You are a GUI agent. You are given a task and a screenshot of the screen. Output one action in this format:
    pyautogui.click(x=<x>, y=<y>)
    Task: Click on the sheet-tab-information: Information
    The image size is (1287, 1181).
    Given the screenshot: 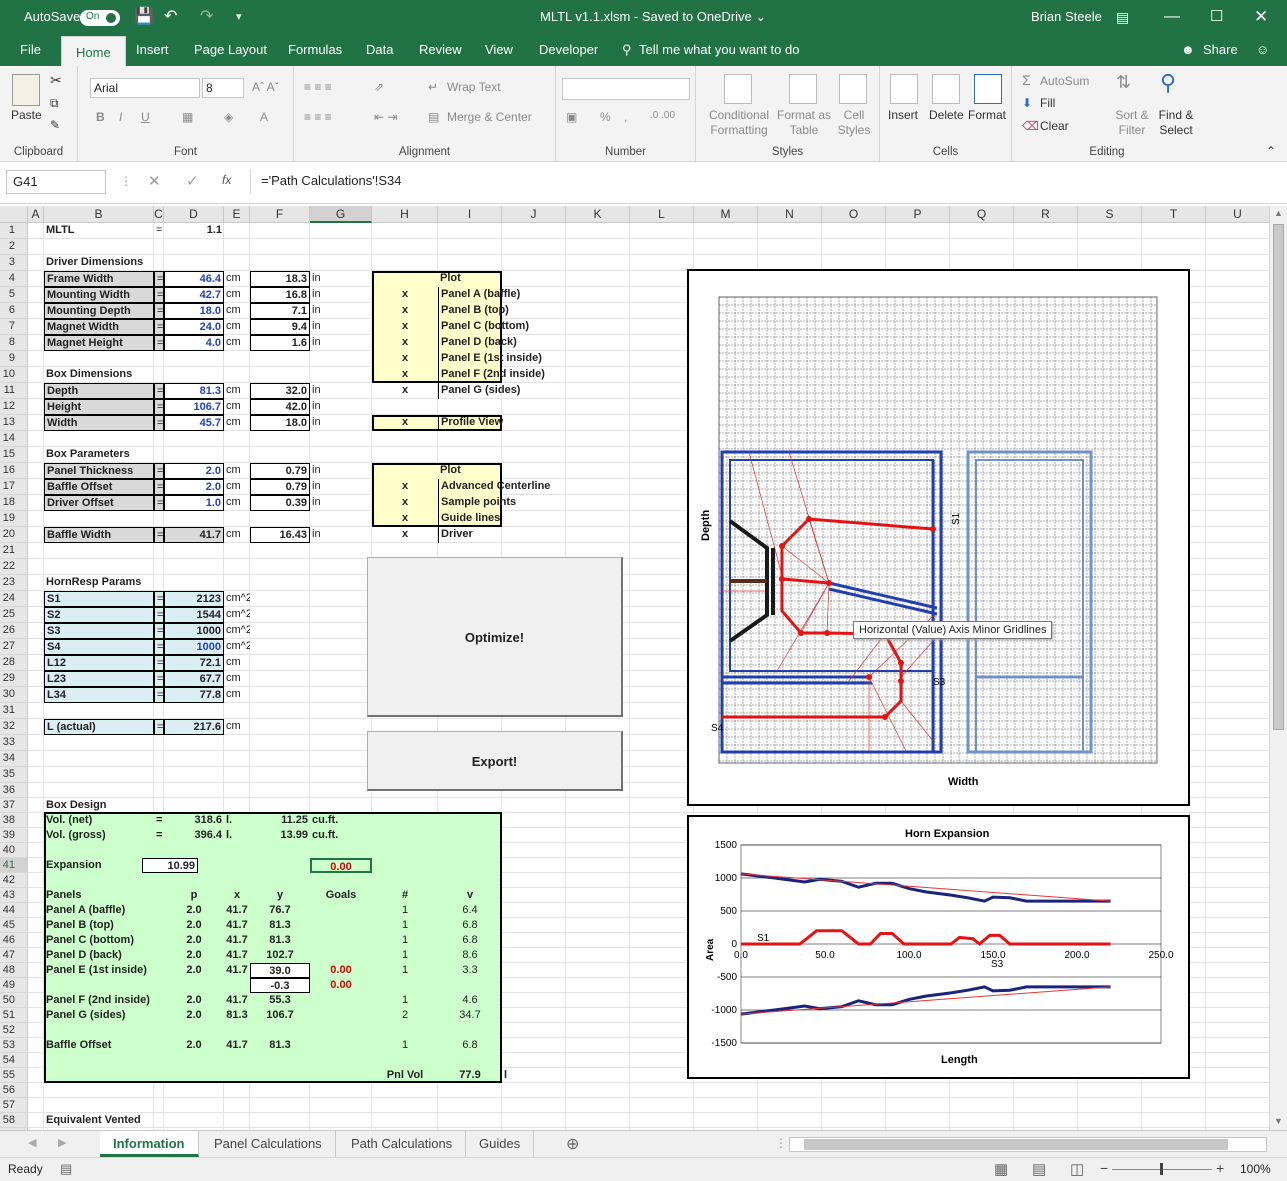 What is the action you would take?
    pyautogui.click(x=149, y=1144)
    